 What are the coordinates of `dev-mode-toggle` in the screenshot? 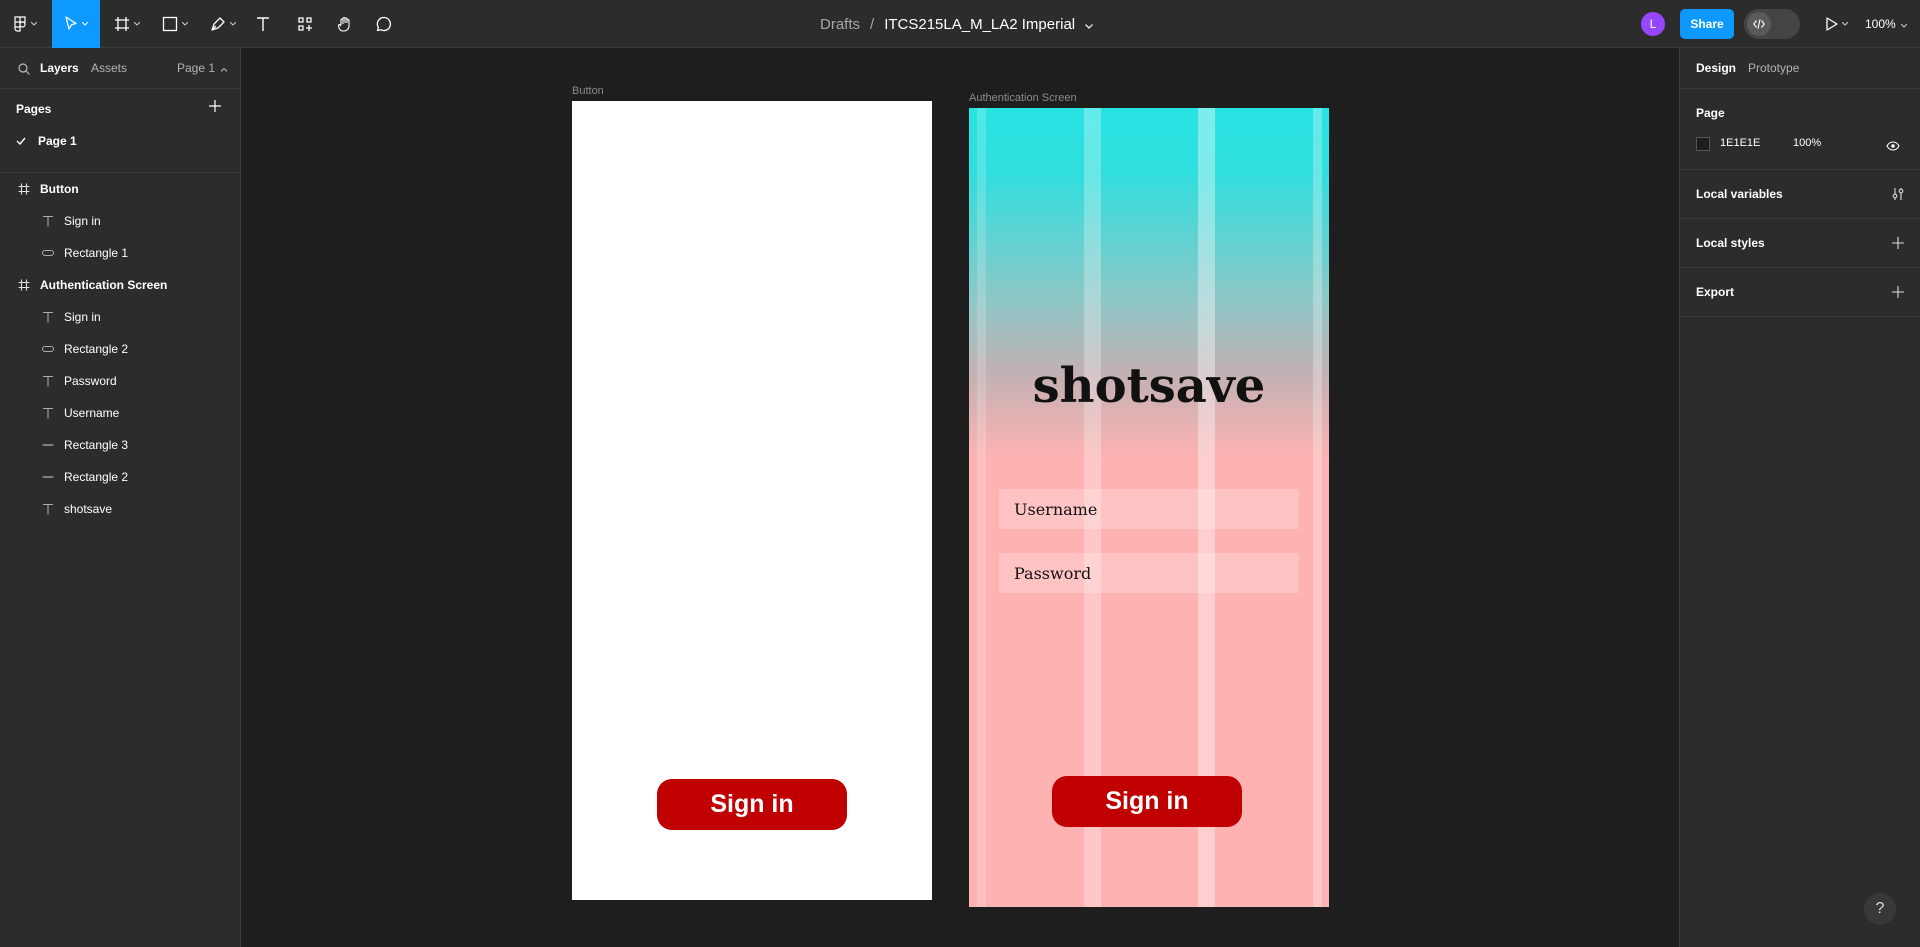 It's located at (1772, 24).